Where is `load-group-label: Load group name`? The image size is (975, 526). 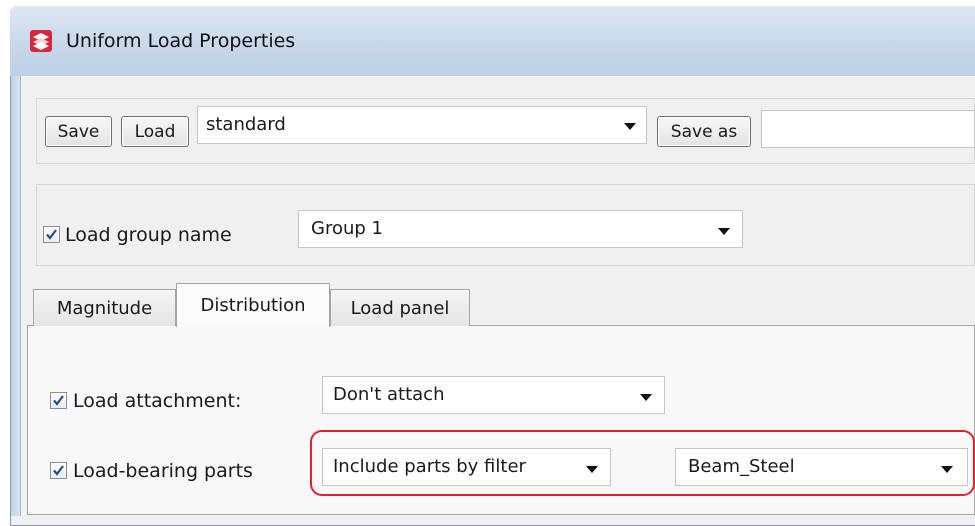 load-group-label: Load group name is located at coordinates (148, 235).